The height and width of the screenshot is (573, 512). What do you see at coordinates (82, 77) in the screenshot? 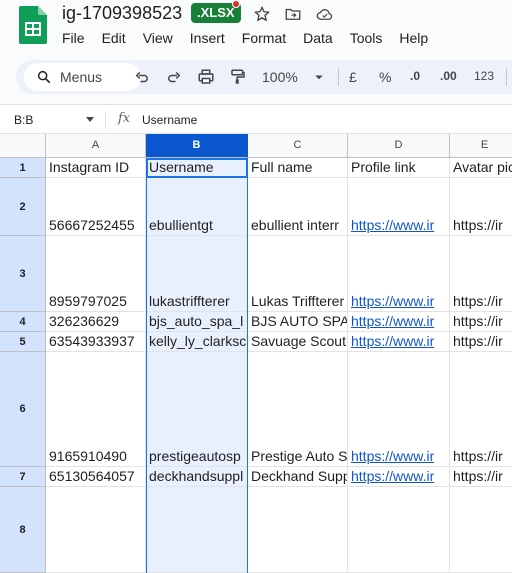
I see `search-menus-button: Menus` at bounding box center [82, 77].